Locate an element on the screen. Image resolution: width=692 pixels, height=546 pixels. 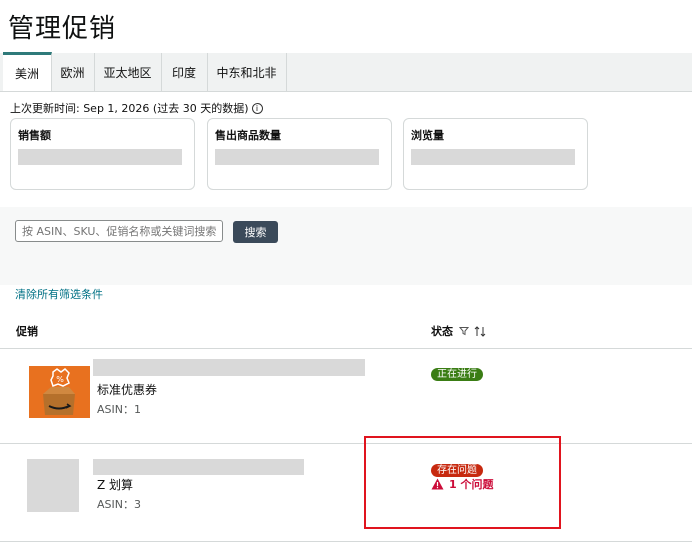
tab-label: 中东和北非 is located at coordinates (246, 72).